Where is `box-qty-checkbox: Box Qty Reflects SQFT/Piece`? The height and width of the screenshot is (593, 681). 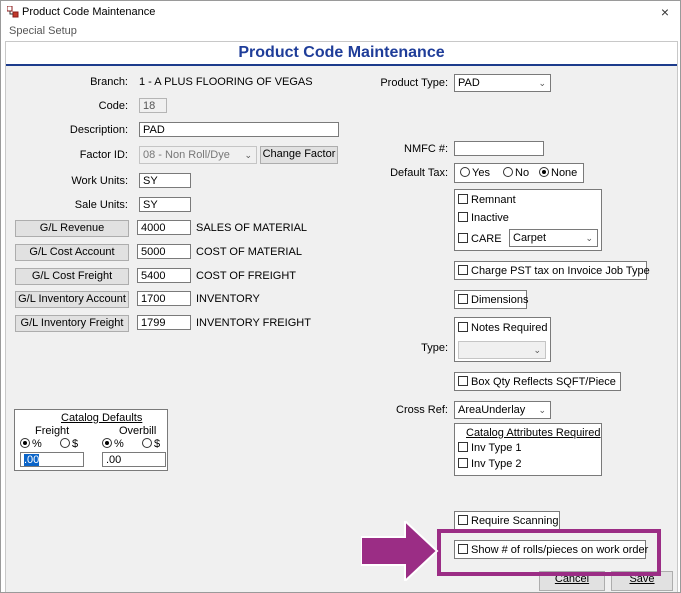
box-qty-checkbox: Box Qty Reflects SQFT/Piece is located at coordinates (537, 382).